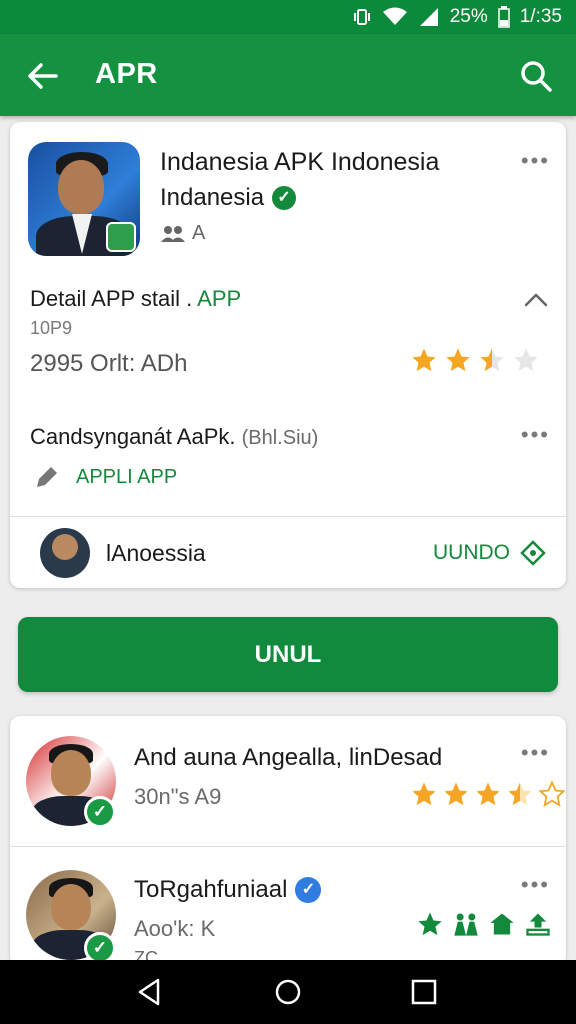  Describe the element at coordinates (150, 992) in the screenshot. I see `back-nav-icon` at that location.